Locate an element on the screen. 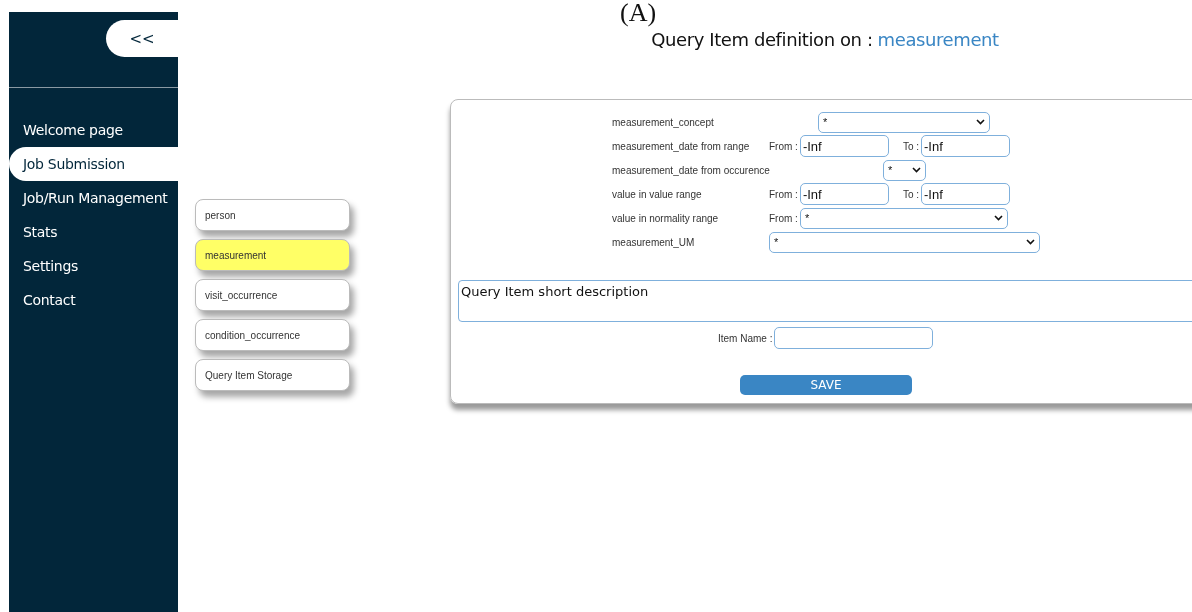  nav-item: Contact is located at coordinates (93, 300).